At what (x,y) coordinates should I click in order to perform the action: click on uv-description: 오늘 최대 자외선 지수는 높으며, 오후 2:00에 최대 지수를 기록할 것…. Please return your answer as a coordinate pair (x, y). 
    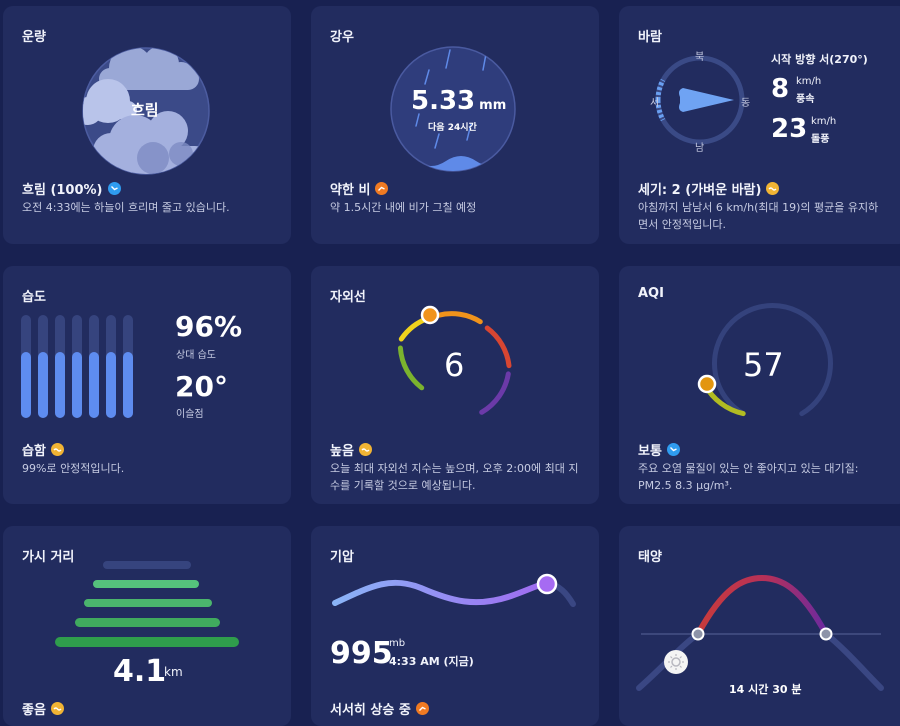
    Looking at the image, I should click on (454, 477).